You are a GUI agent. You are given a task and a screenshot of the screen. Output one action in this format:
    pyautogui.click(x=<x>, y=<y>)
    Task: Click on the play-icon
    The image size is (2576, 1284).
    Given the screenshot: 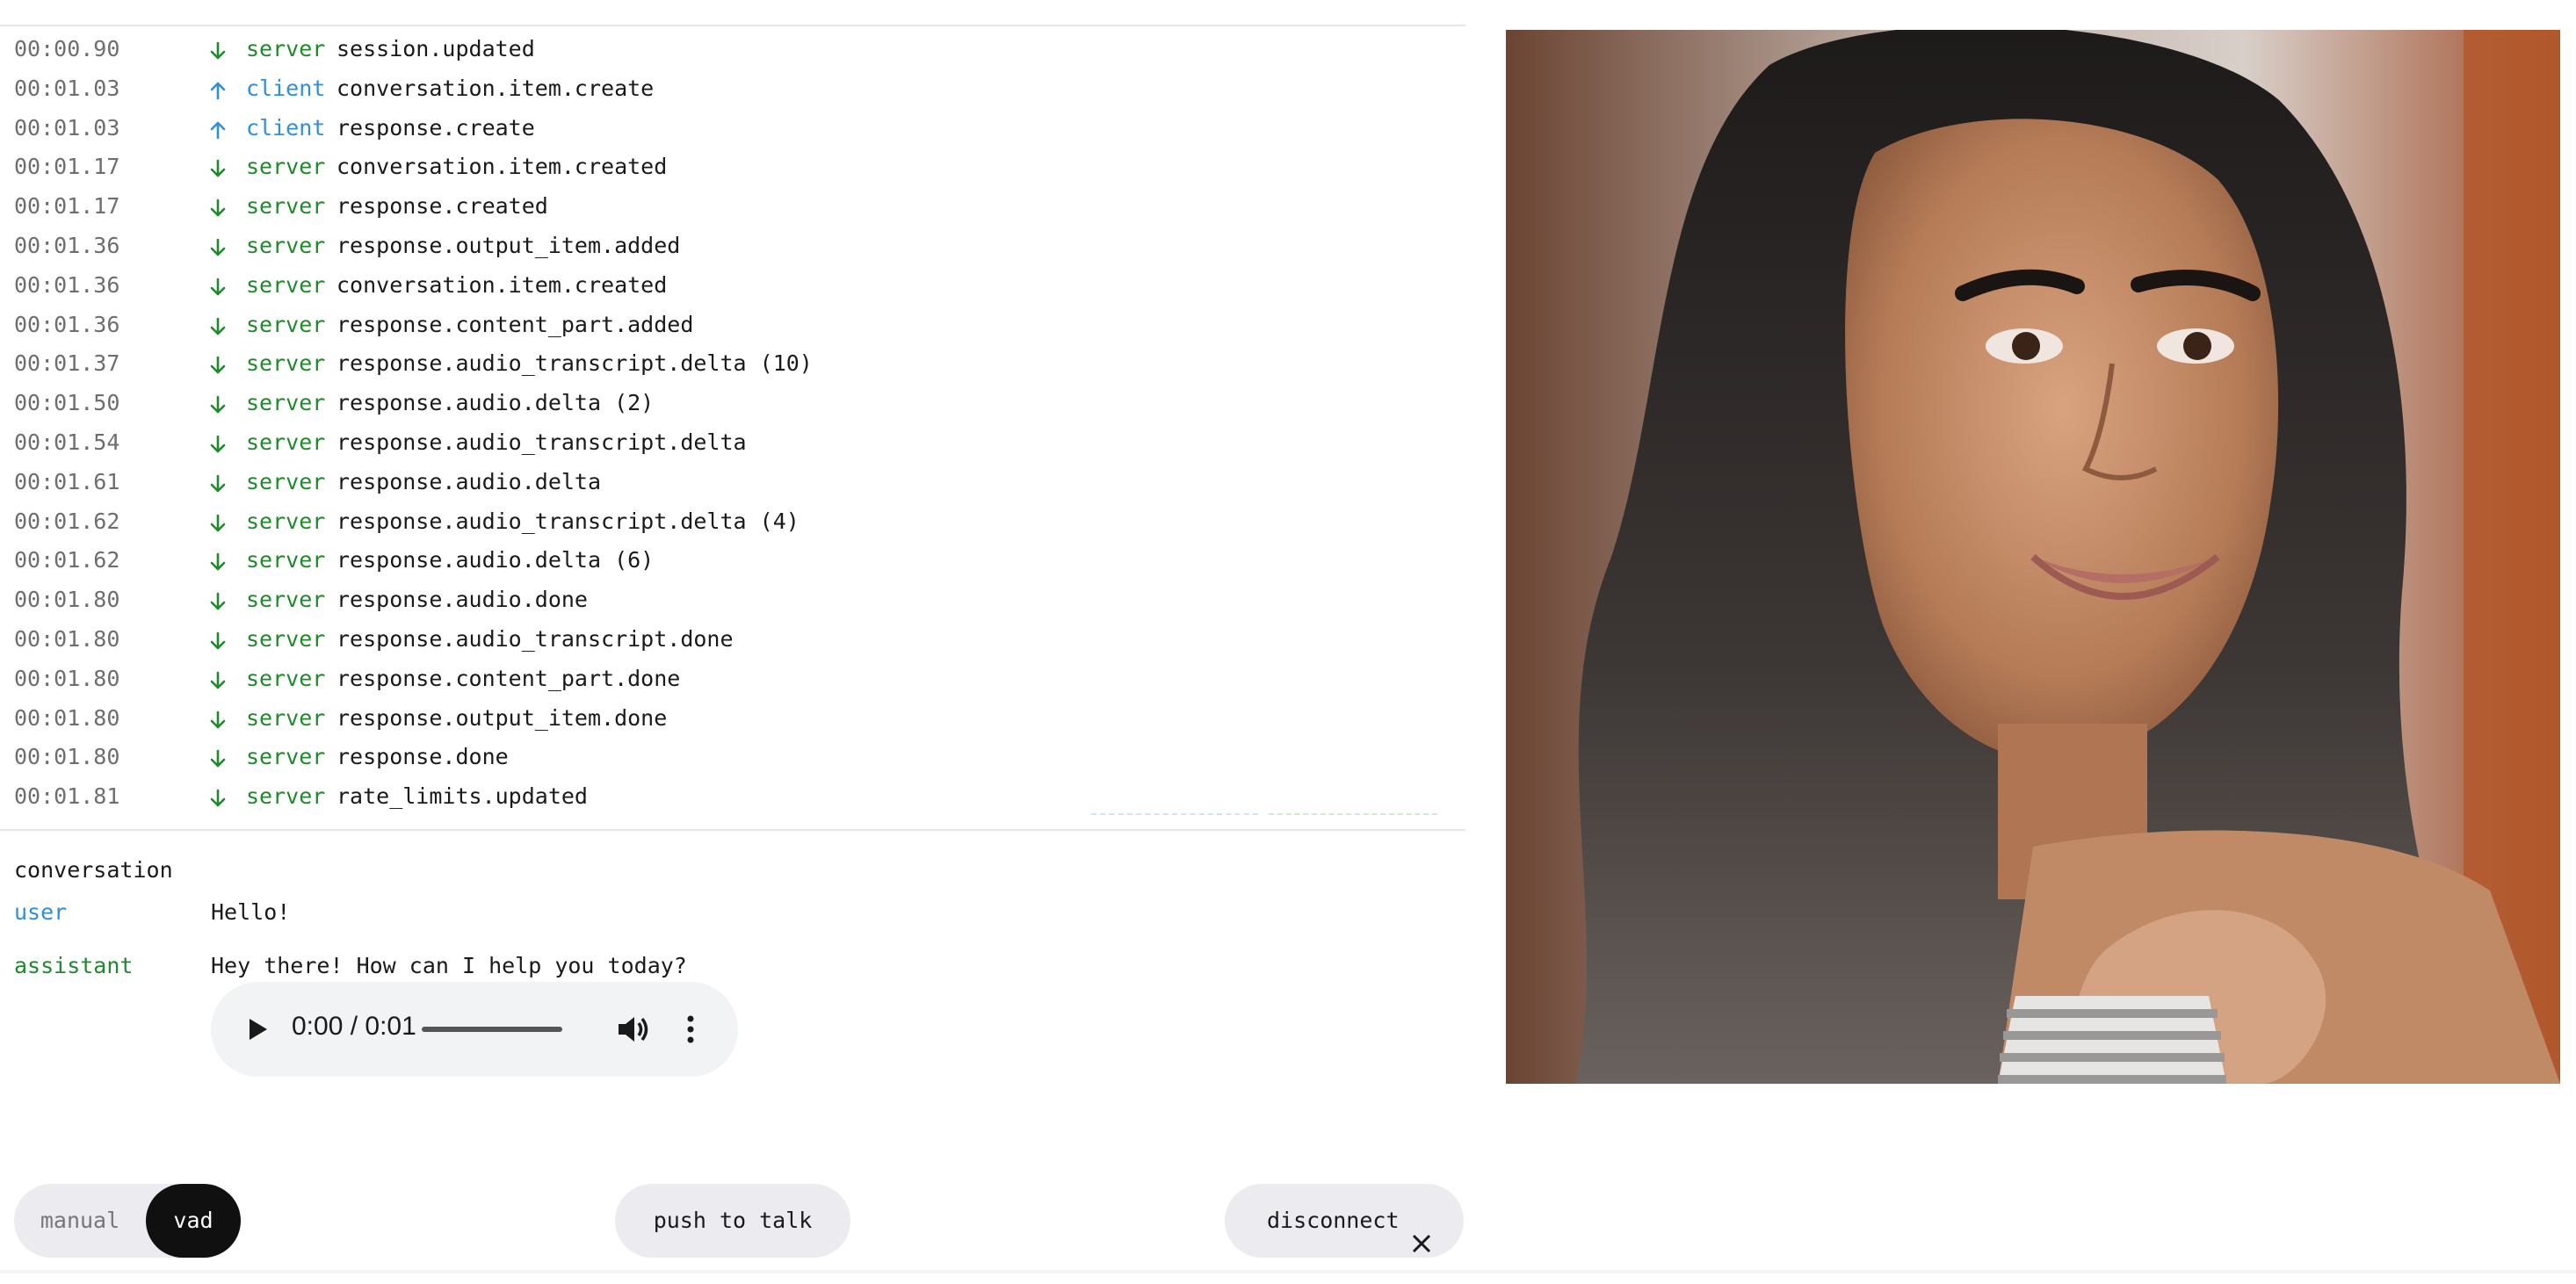 What is the action you would take?
    pyautogui.click(x=256, y=1029)
    